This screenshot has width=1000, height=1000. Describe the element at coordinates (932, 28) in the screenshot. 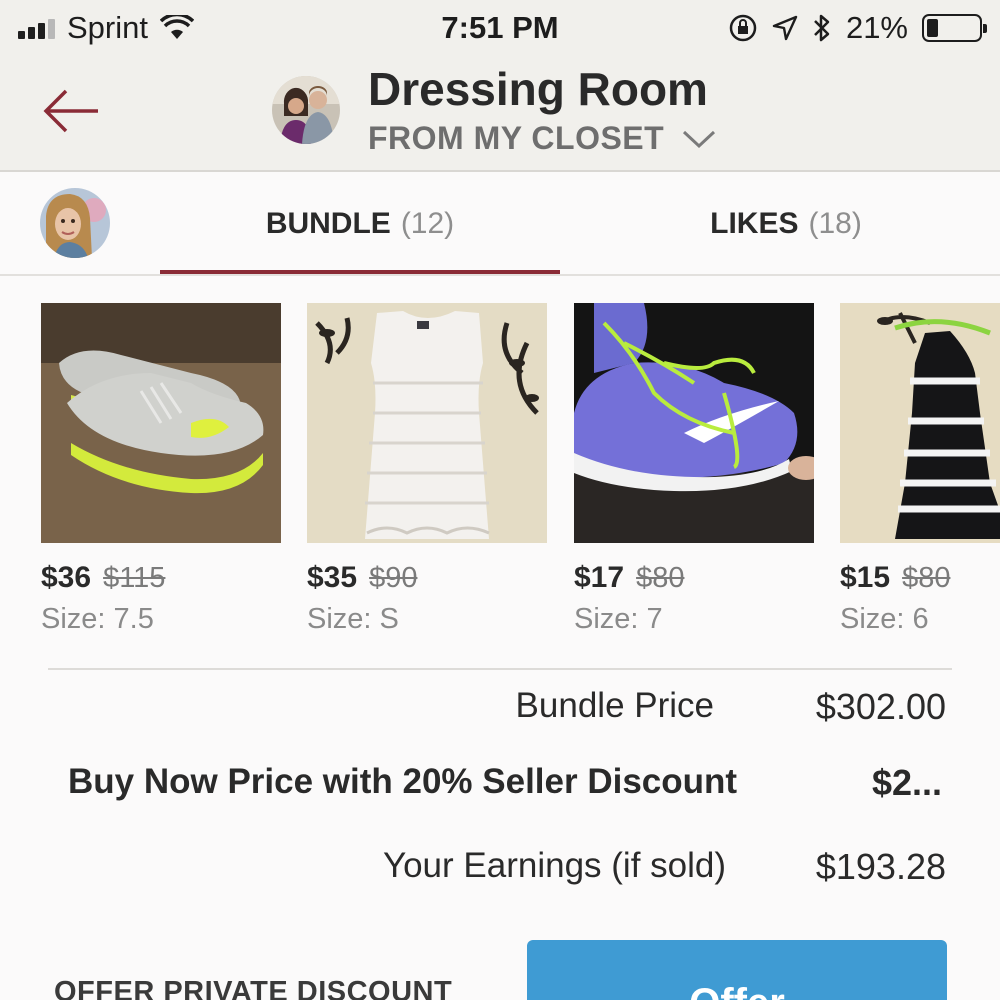

I see `battery-level` at that location.